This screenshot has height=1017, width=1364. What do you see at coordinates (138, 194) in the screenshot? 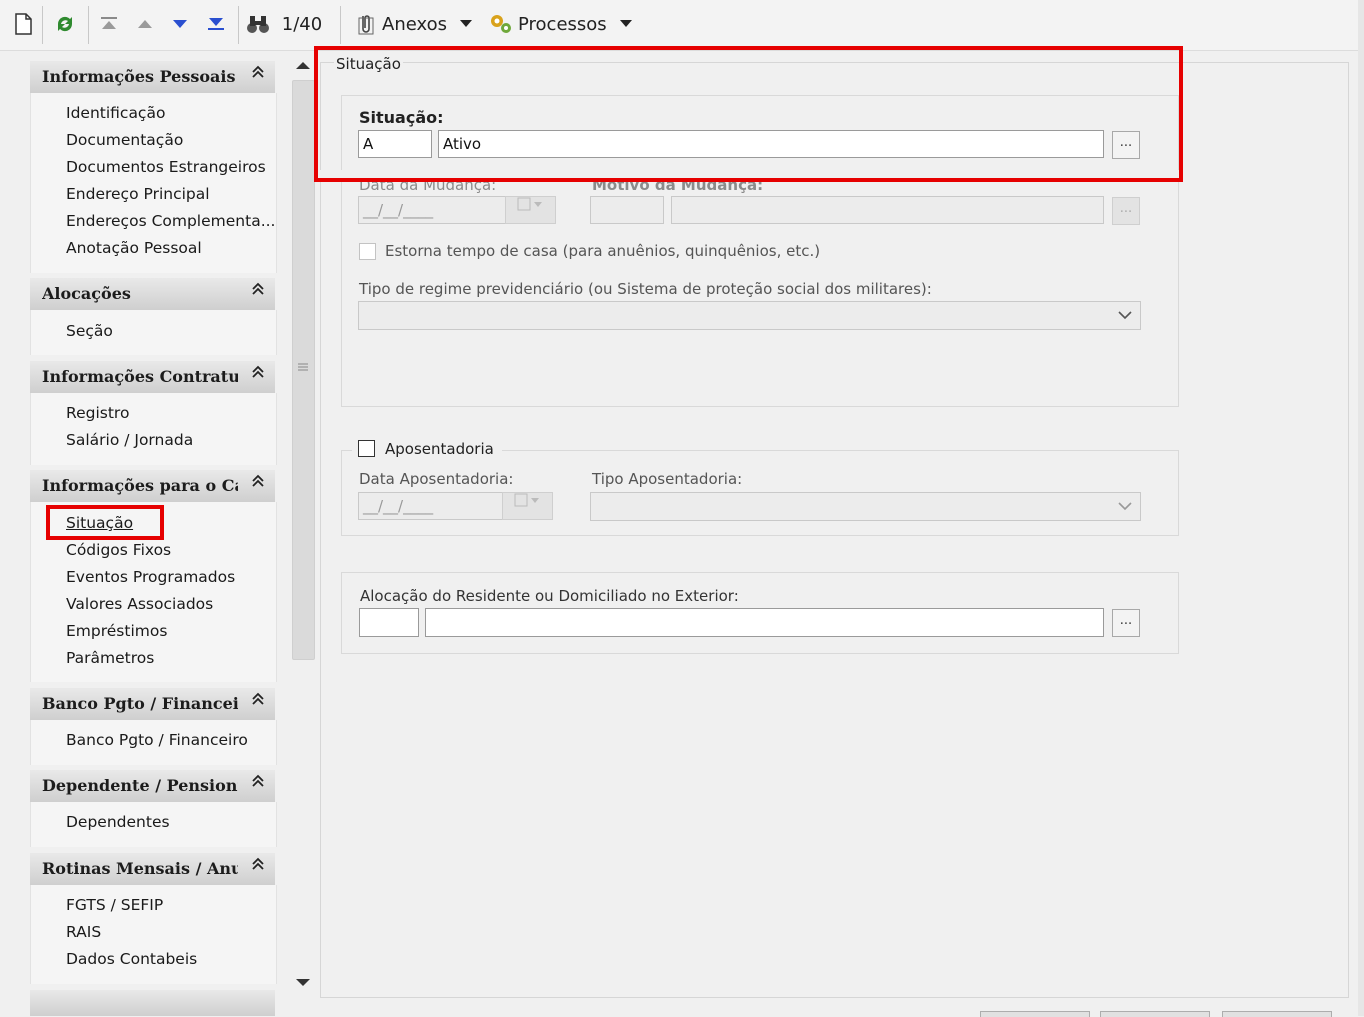
I see `sidebar-item: Endereço Principal` at bounding box center [138, 194].